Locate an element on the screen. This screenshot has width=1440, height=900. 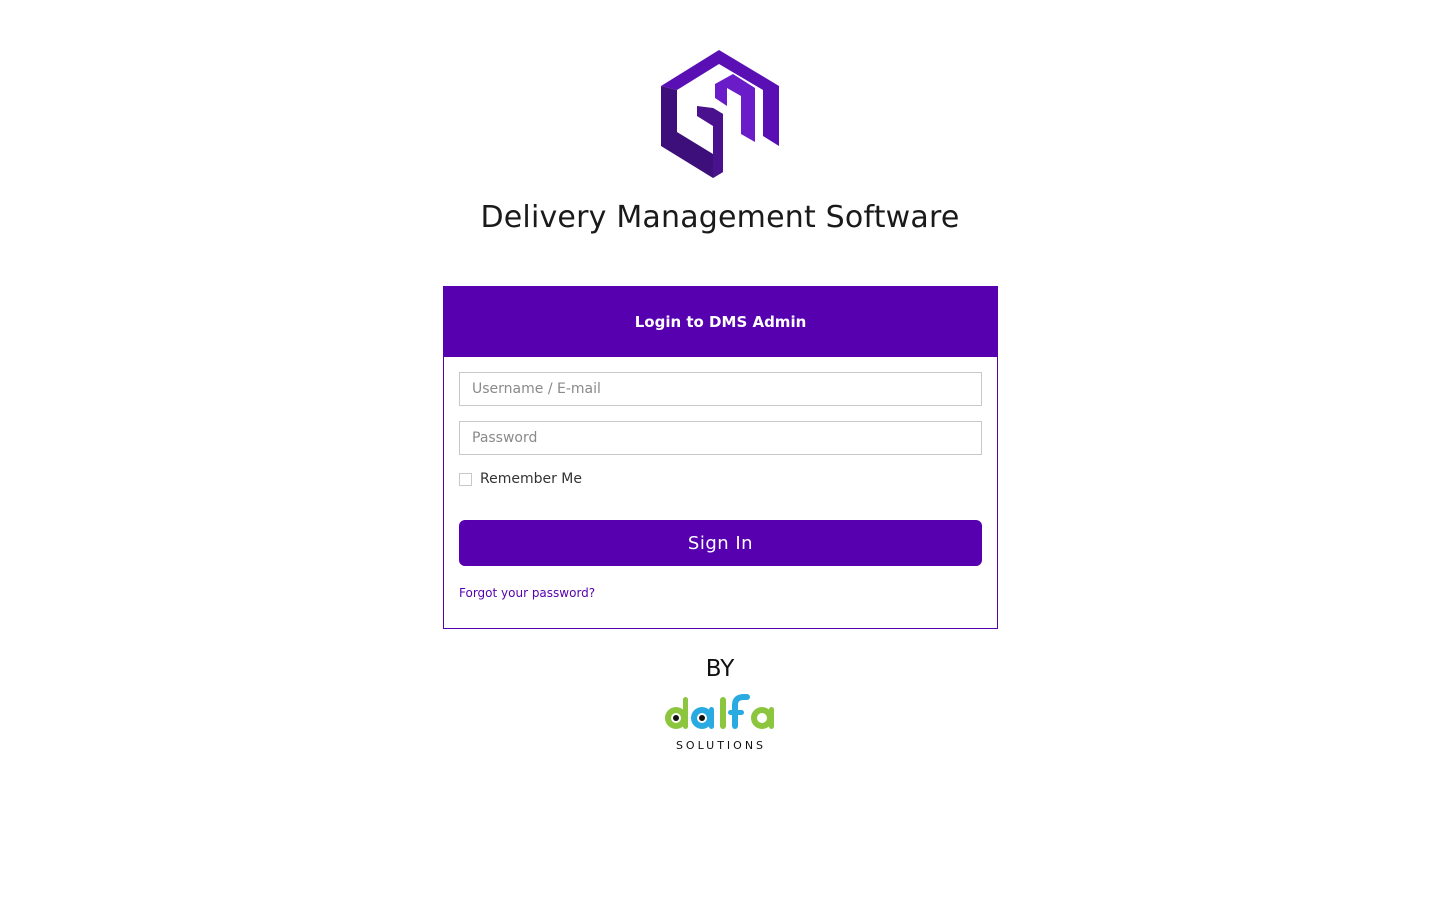
login-card-header: Login to DMS Admin is located at coordinates (720, 322).